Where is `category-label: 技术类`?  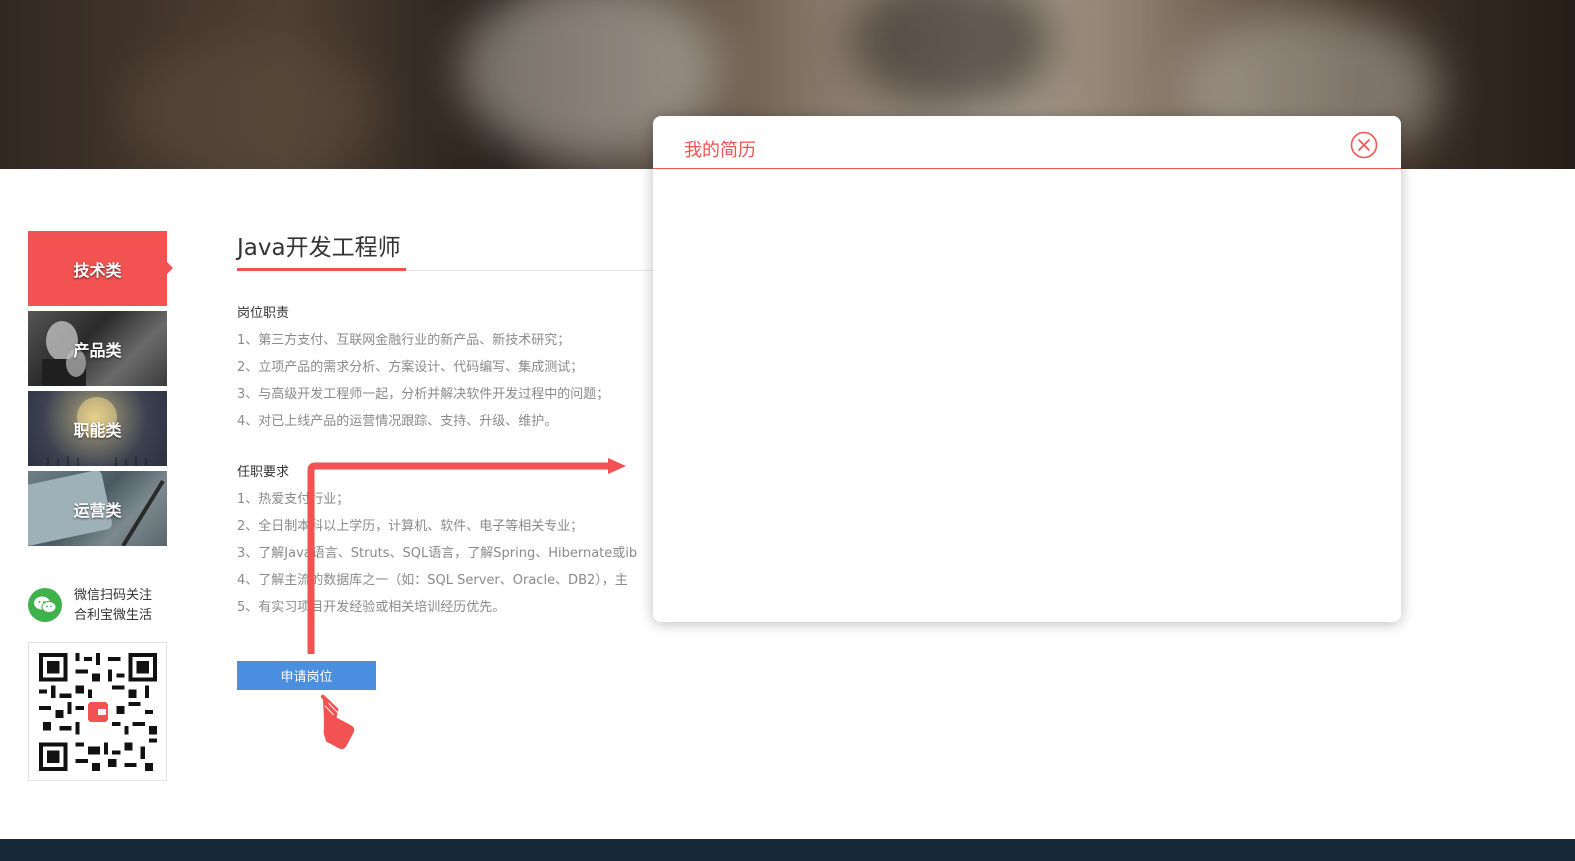
category-label: 技术类 is located at coordinates (97, 270).